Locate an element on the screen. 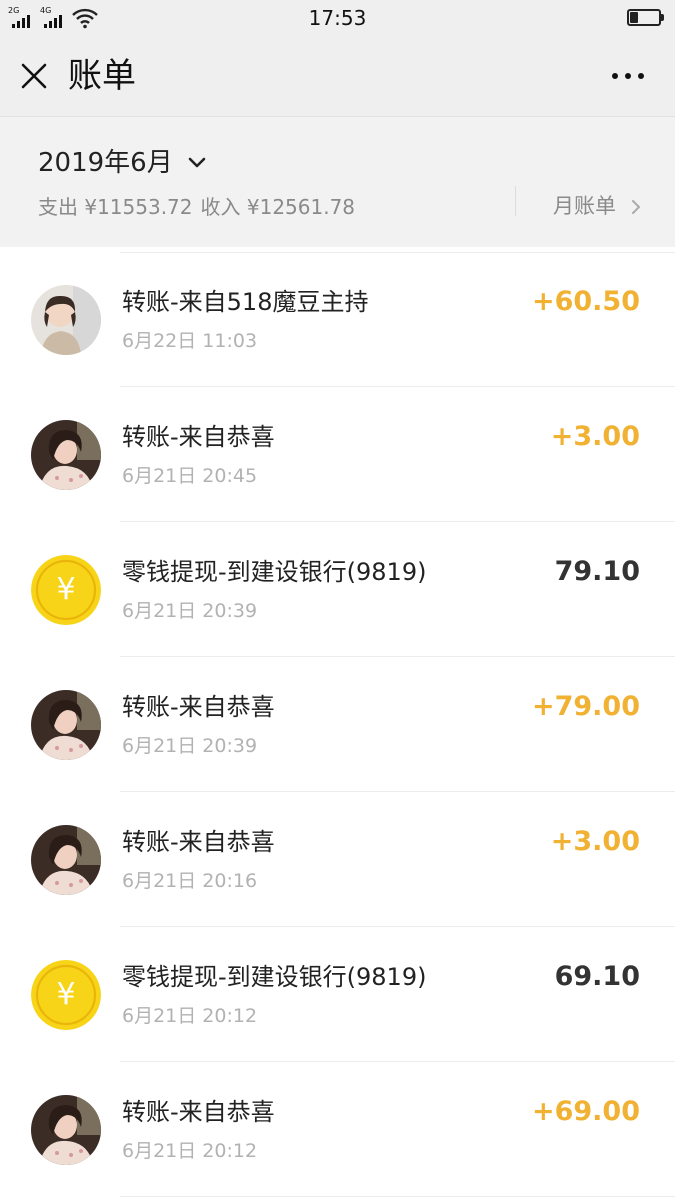 Image resolution: width=675 pixels, height=1200 pixels. clock: 17:53 is located at coordinates (337, 18).